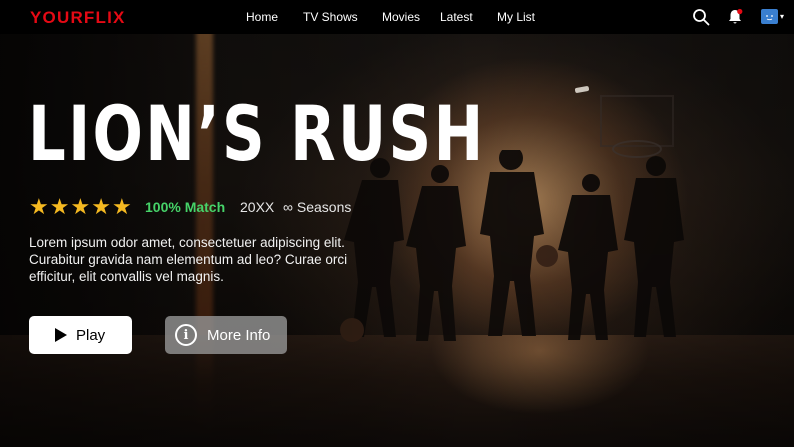 This screenshot has height=447, width=794. I want to click on more-info-button-label: More Info, so click(239, 335).